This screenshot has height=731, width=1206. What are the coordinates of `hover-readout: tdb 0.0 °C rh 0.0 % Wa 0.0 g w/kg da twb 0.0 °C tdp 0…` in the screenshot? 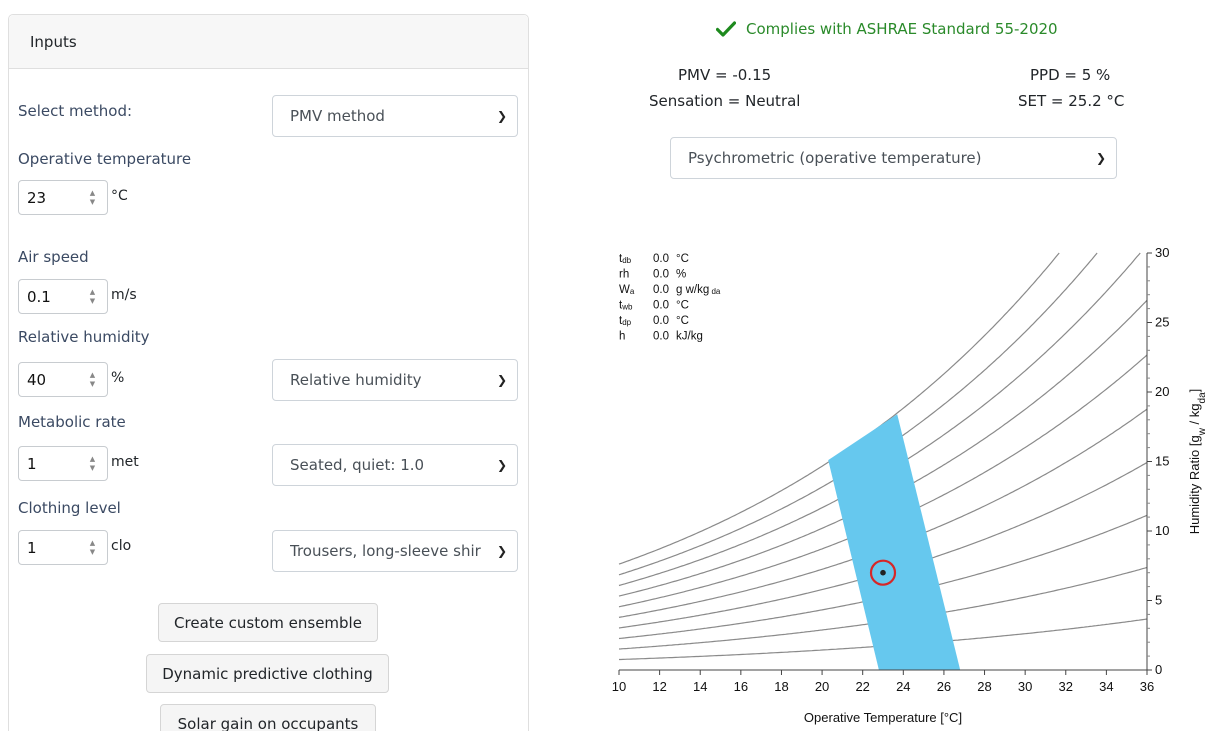 It's located at (670, 298).